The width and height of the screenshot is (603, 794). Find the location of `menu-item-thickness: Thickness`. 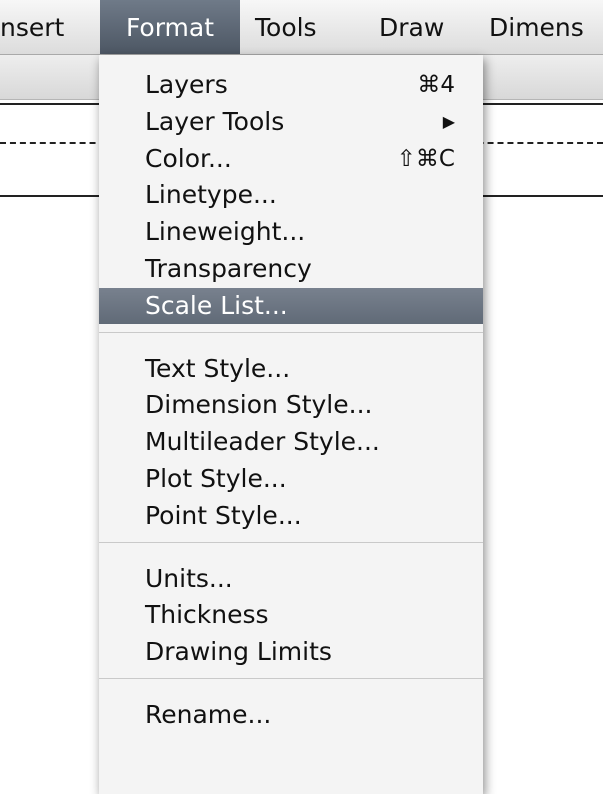

menu-item-thickness: Thickness is located at coordinates (291, 615).